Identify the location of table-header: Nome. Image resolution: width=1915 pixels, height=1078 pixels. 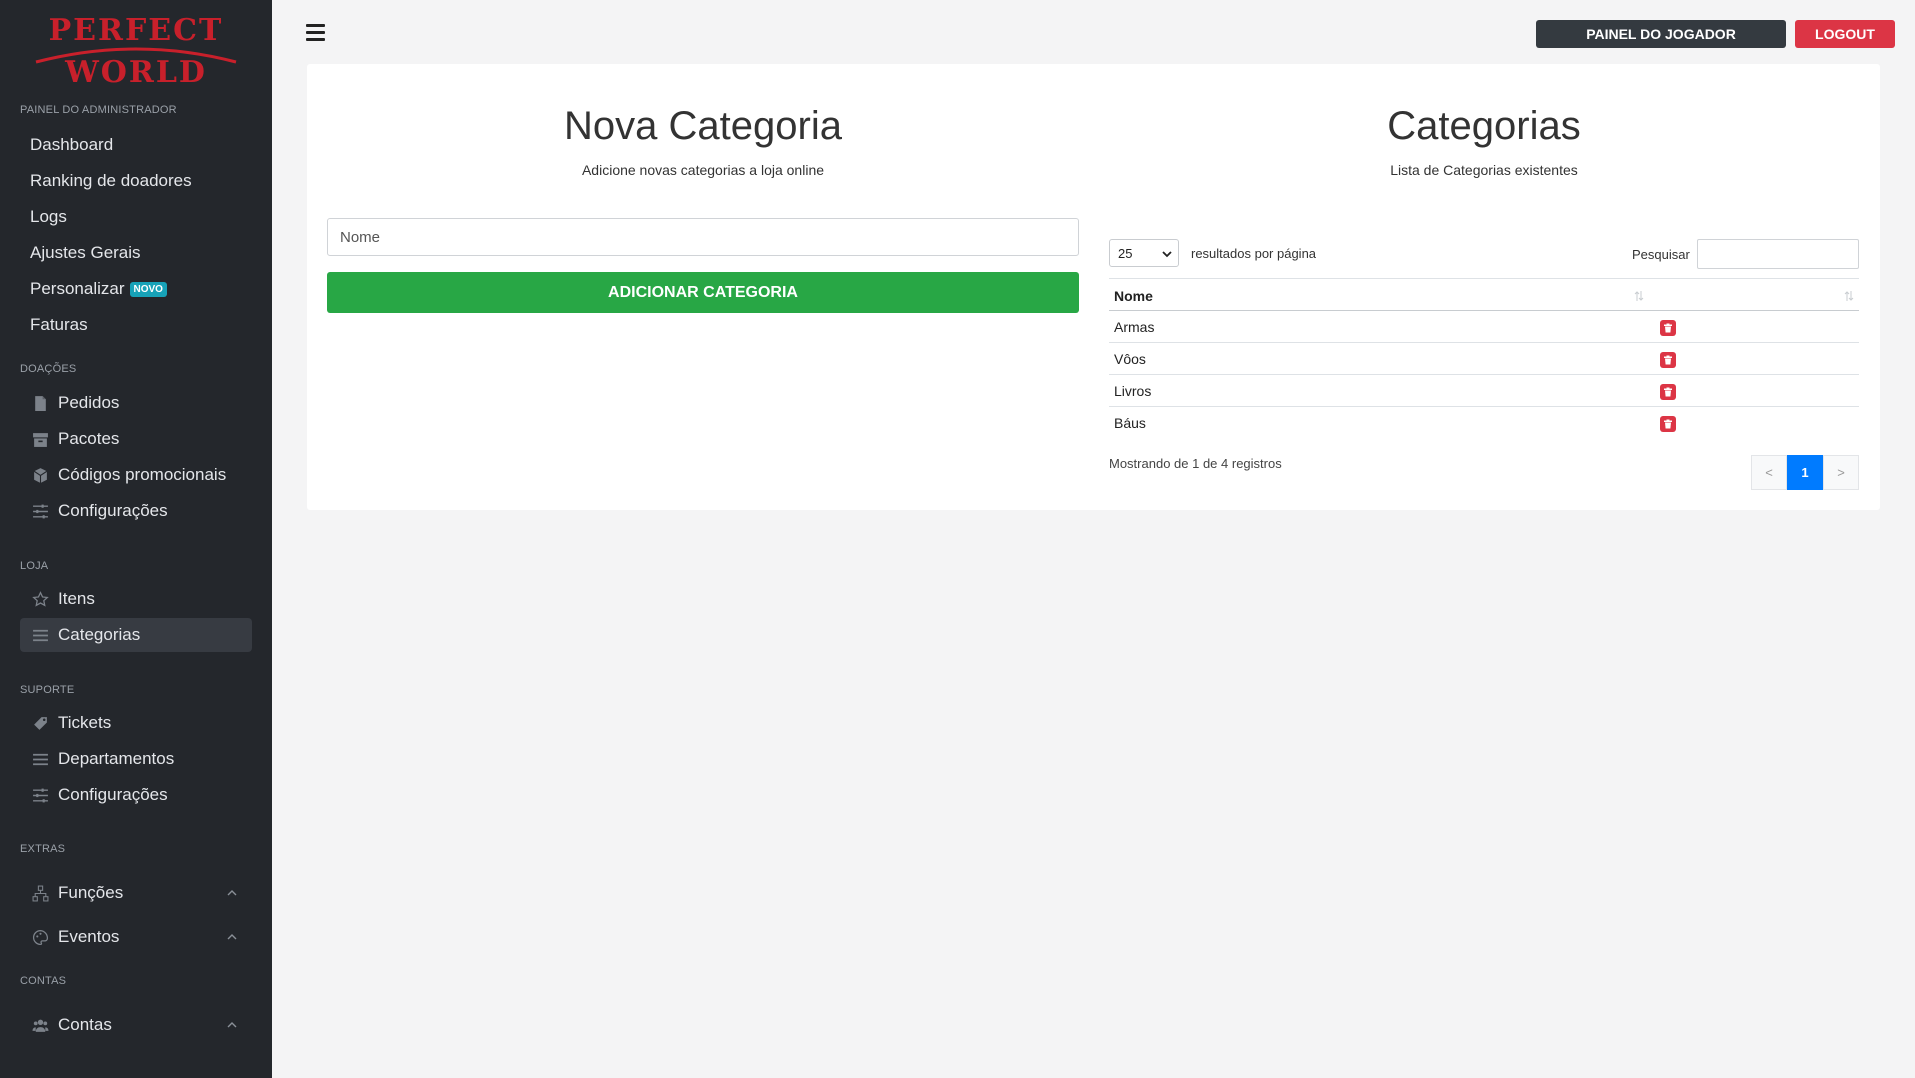
(1484, 294).